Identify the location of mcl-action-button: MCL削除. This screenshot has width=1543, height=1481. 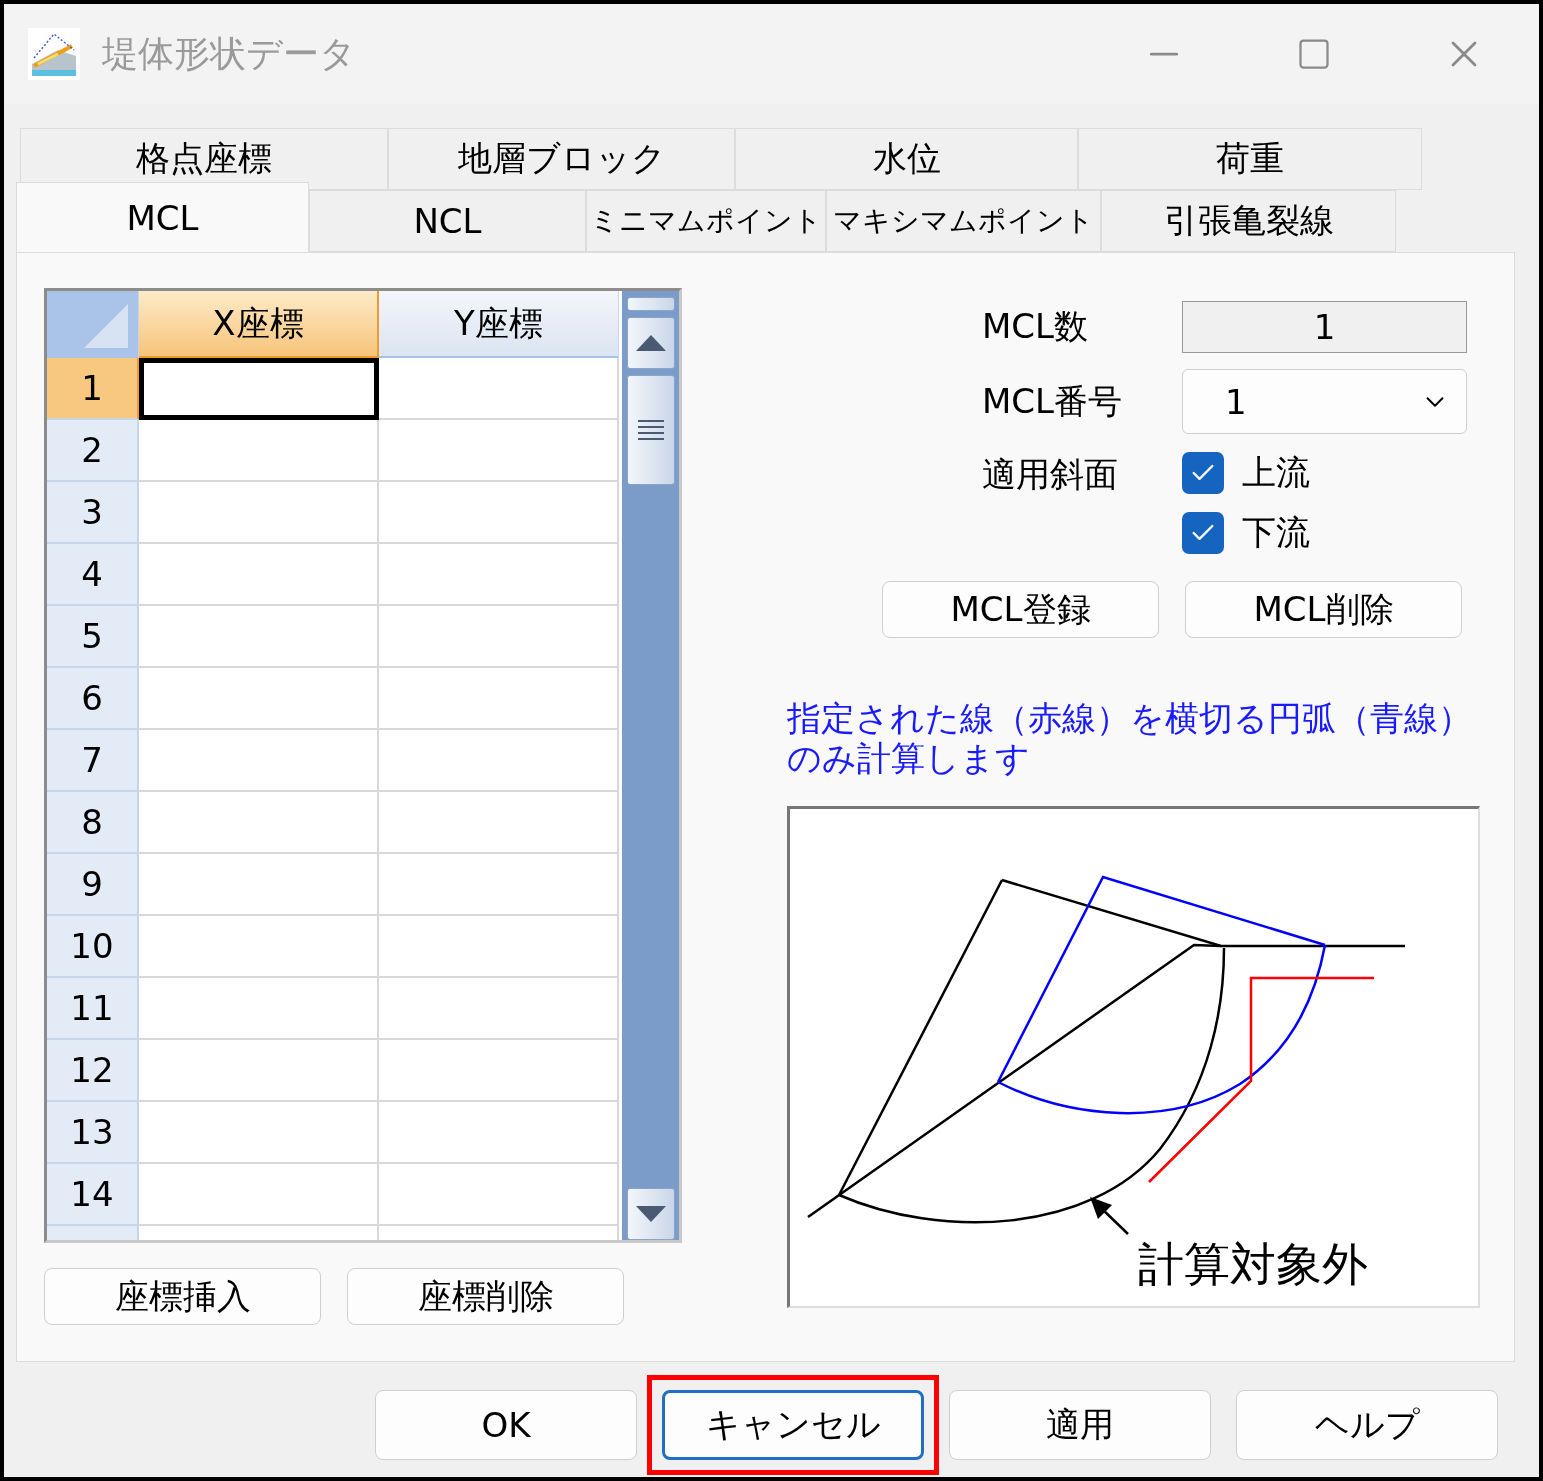
(1323, 609).